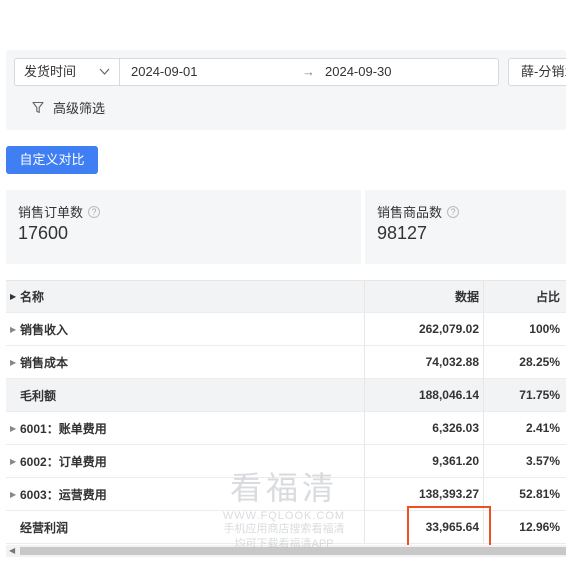  Describe the element at coordinates (465, 227) in the screenshot. I see `metric-card-items: 销售商品数 ? 98127` at that location.